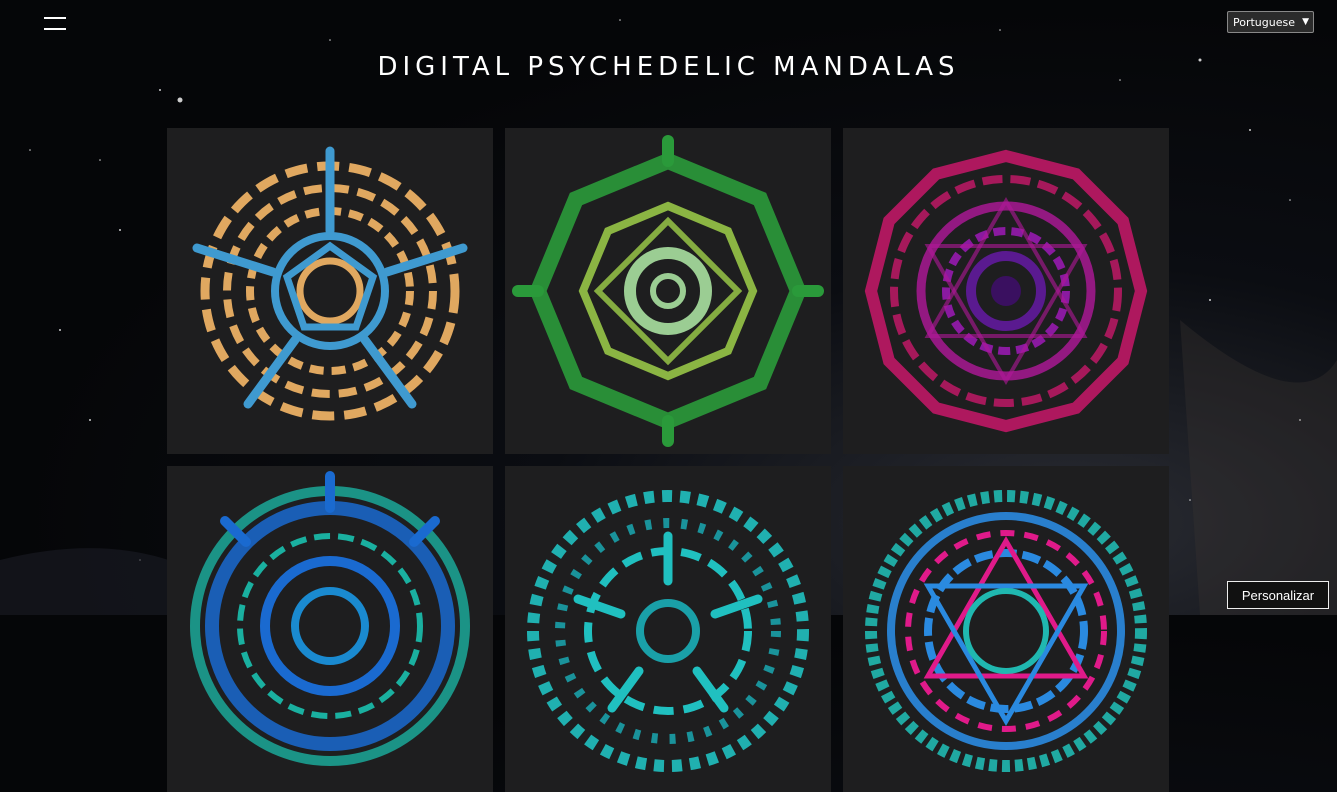  I want to click on hamburger-menu-icon, so click(56, 24).